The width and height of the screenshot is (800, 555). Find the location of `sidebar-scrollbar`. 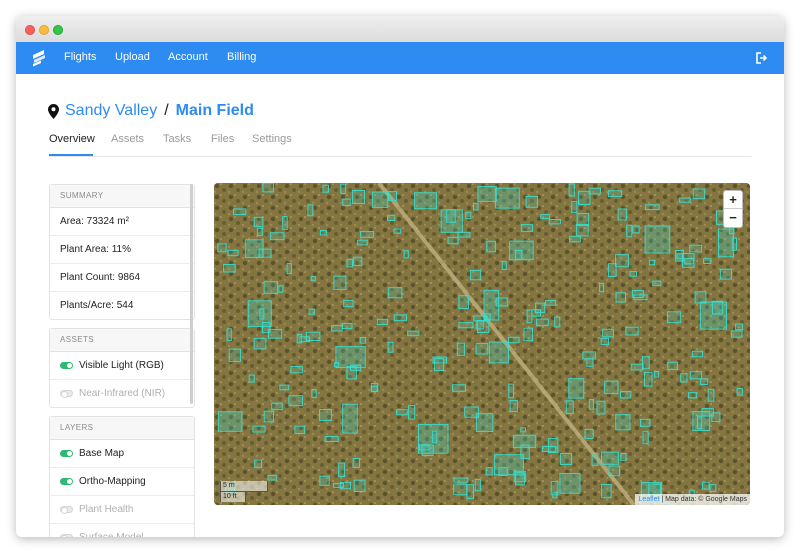

sidebar-scrollbar is located at coordinates (191, 294).